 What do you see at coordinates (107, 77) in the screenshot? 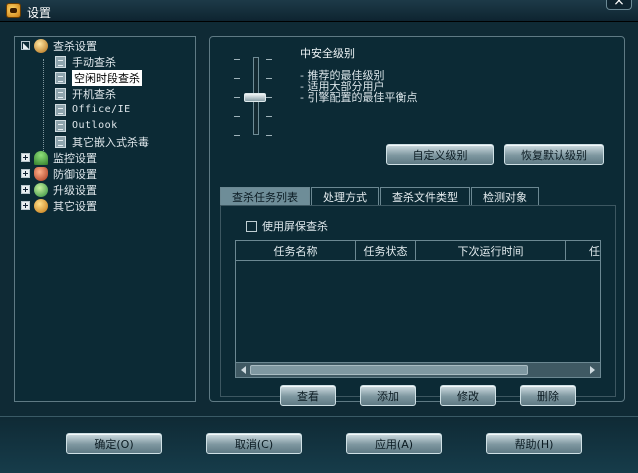
I see `tree-item-label: 空闲时段查杀` at bounding box center [107, 77].